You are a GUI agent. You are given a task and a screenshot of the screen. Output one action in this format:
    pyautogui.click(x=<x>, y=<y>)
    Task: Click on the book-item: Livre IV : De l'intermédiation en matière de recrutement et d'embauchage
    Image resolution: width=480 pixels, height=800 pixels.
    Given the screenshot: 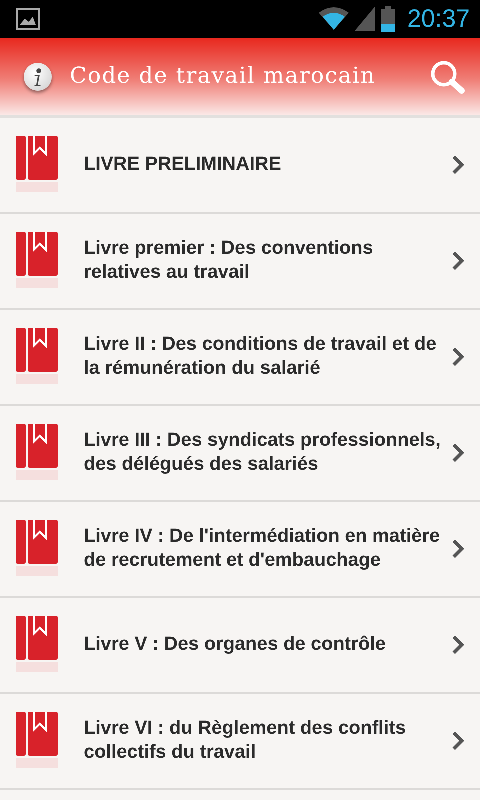 What is the action you would take?
    pyautogui.click(x=240, y=550)
    